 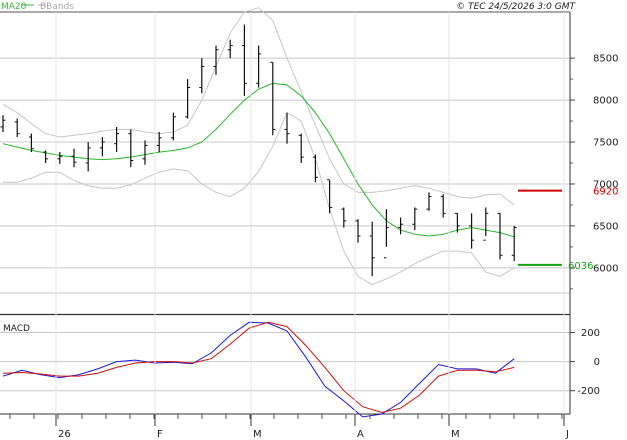 I want to click on x-tick-label: 26, so click(x=64, y=434).